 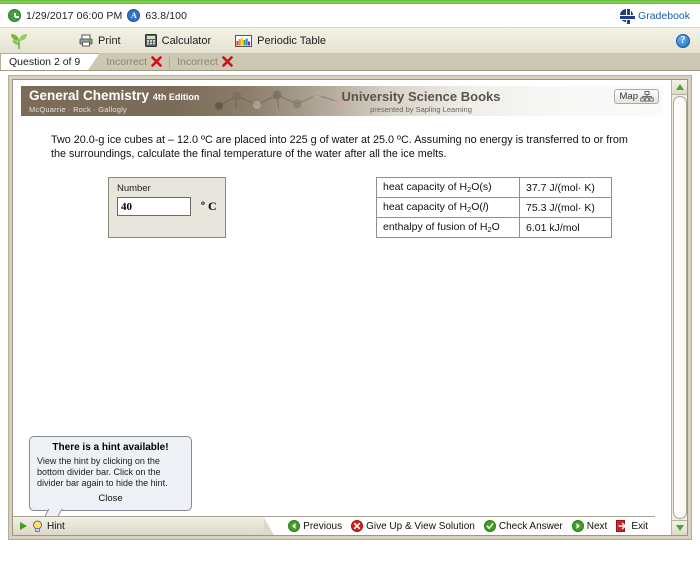 What do you see at coordinates (565, 207) in the screenshot?
I see `table-cell-value: 75.3 J/(mol· K)` at bounding box center [565, 207].